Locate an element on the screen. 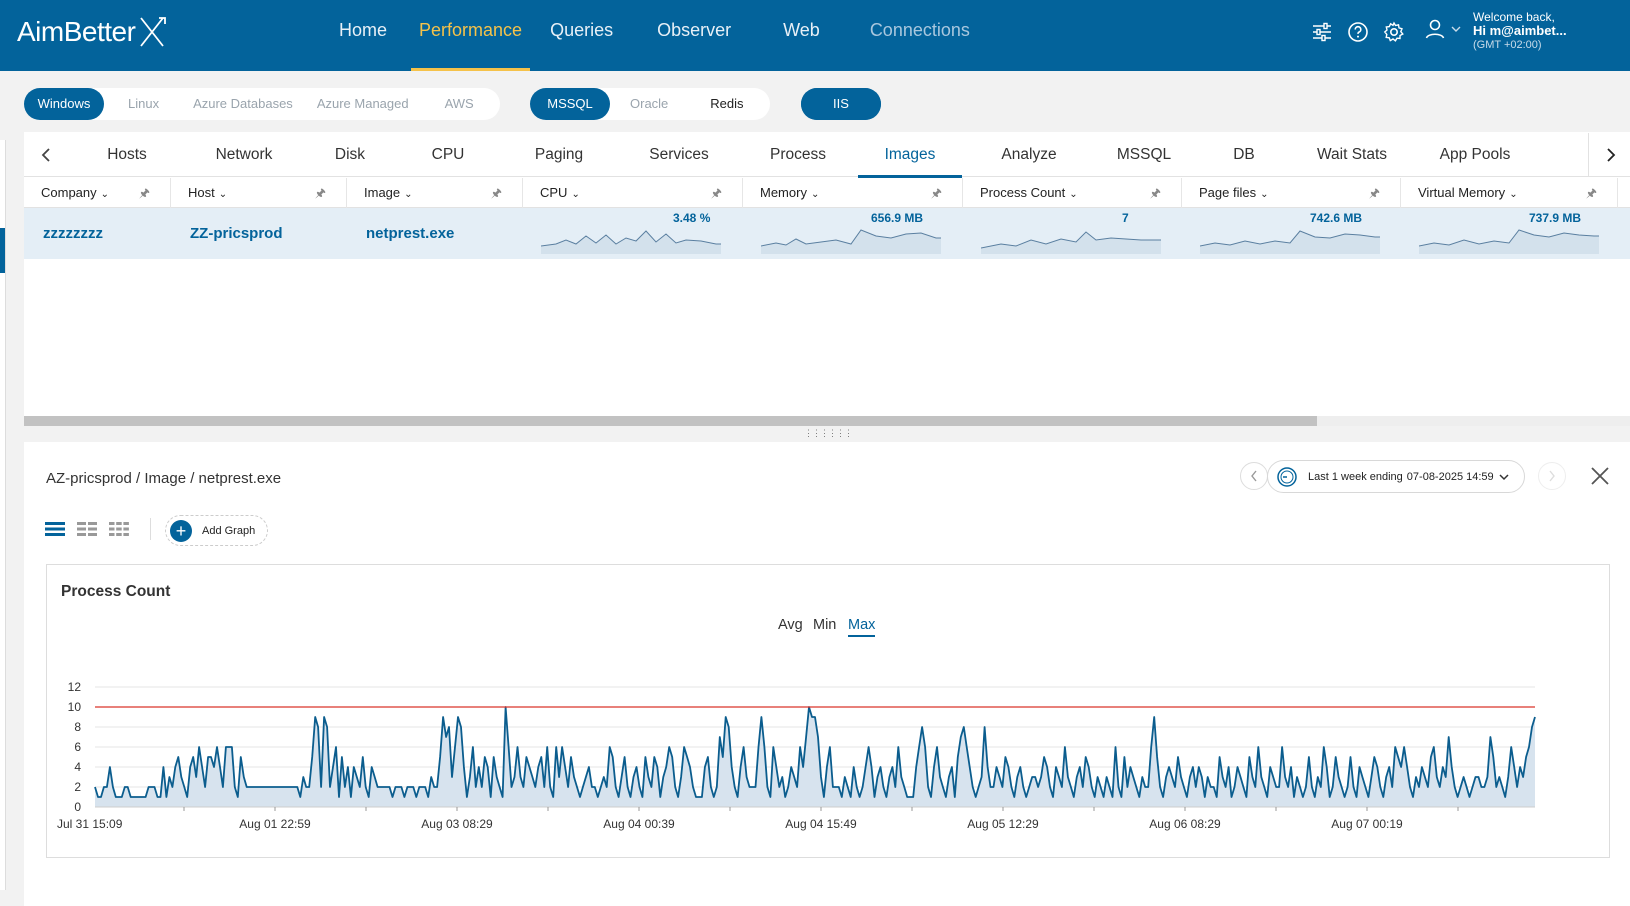 The height and width of the screenshot is (906, 1630). tabs-scroll-right is located at coordinates (1609, 155).